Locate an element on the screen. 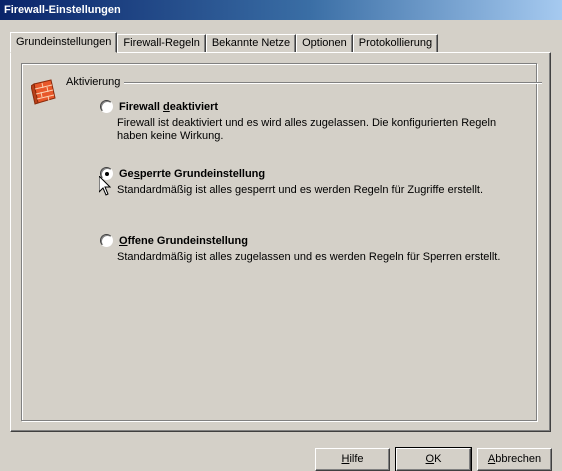 The width and height of the screenshot is (562, 471). section-aktivierung: Aktivierung is located at coordinates (304, 82).